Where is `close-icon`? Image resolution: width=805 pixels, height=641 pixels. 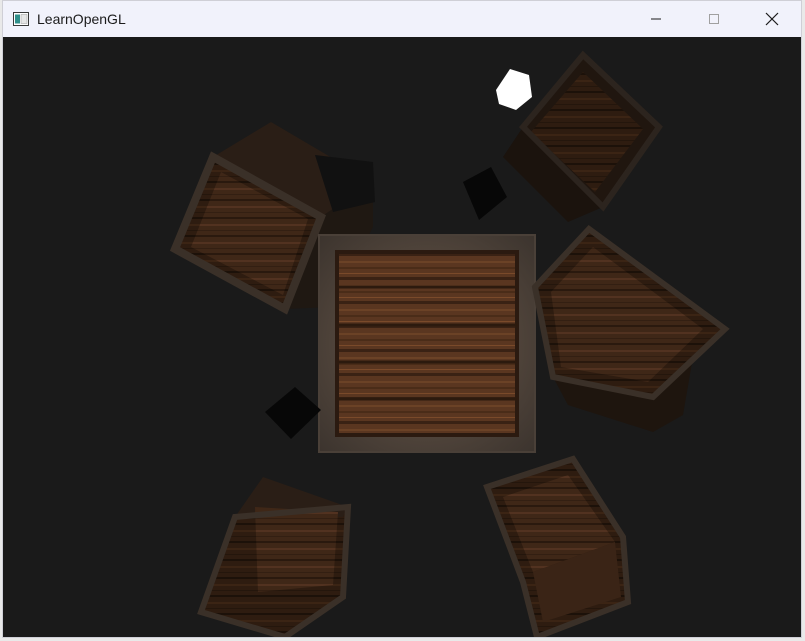 close-icon is located at coordinates (772, 19).